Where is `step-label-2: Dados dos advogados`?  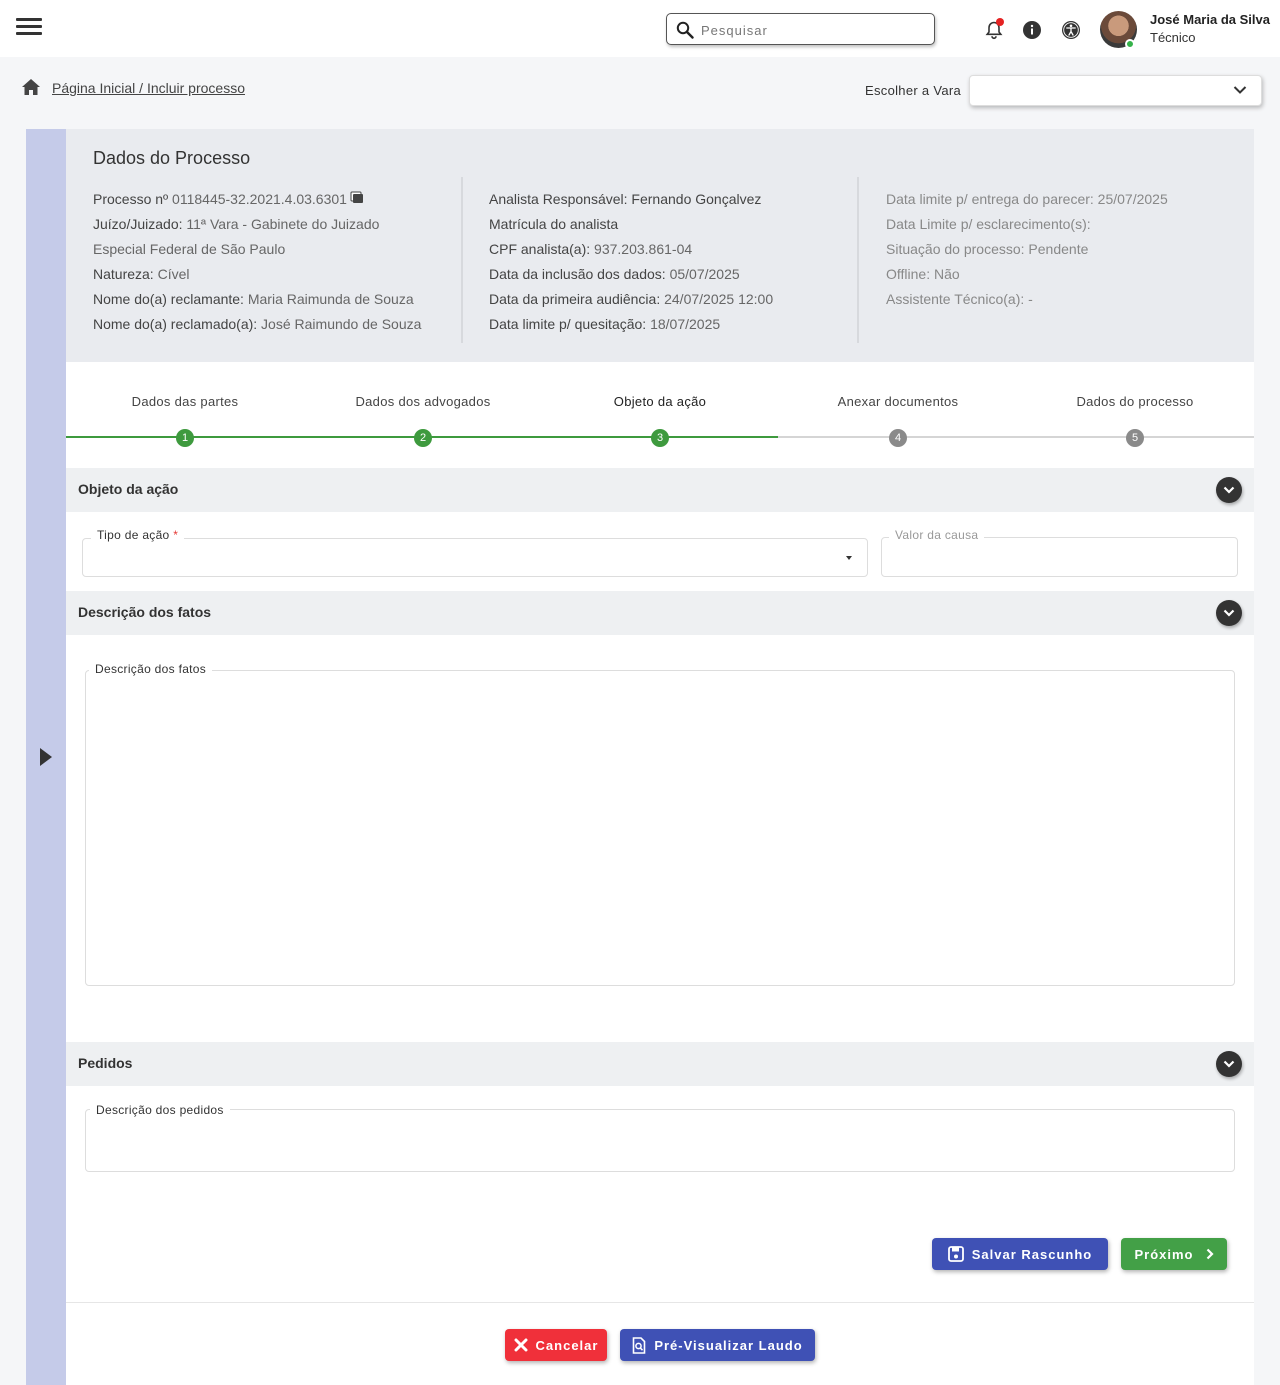 step-label-2: Dados dos advogados is located at coordinates (422, 401).